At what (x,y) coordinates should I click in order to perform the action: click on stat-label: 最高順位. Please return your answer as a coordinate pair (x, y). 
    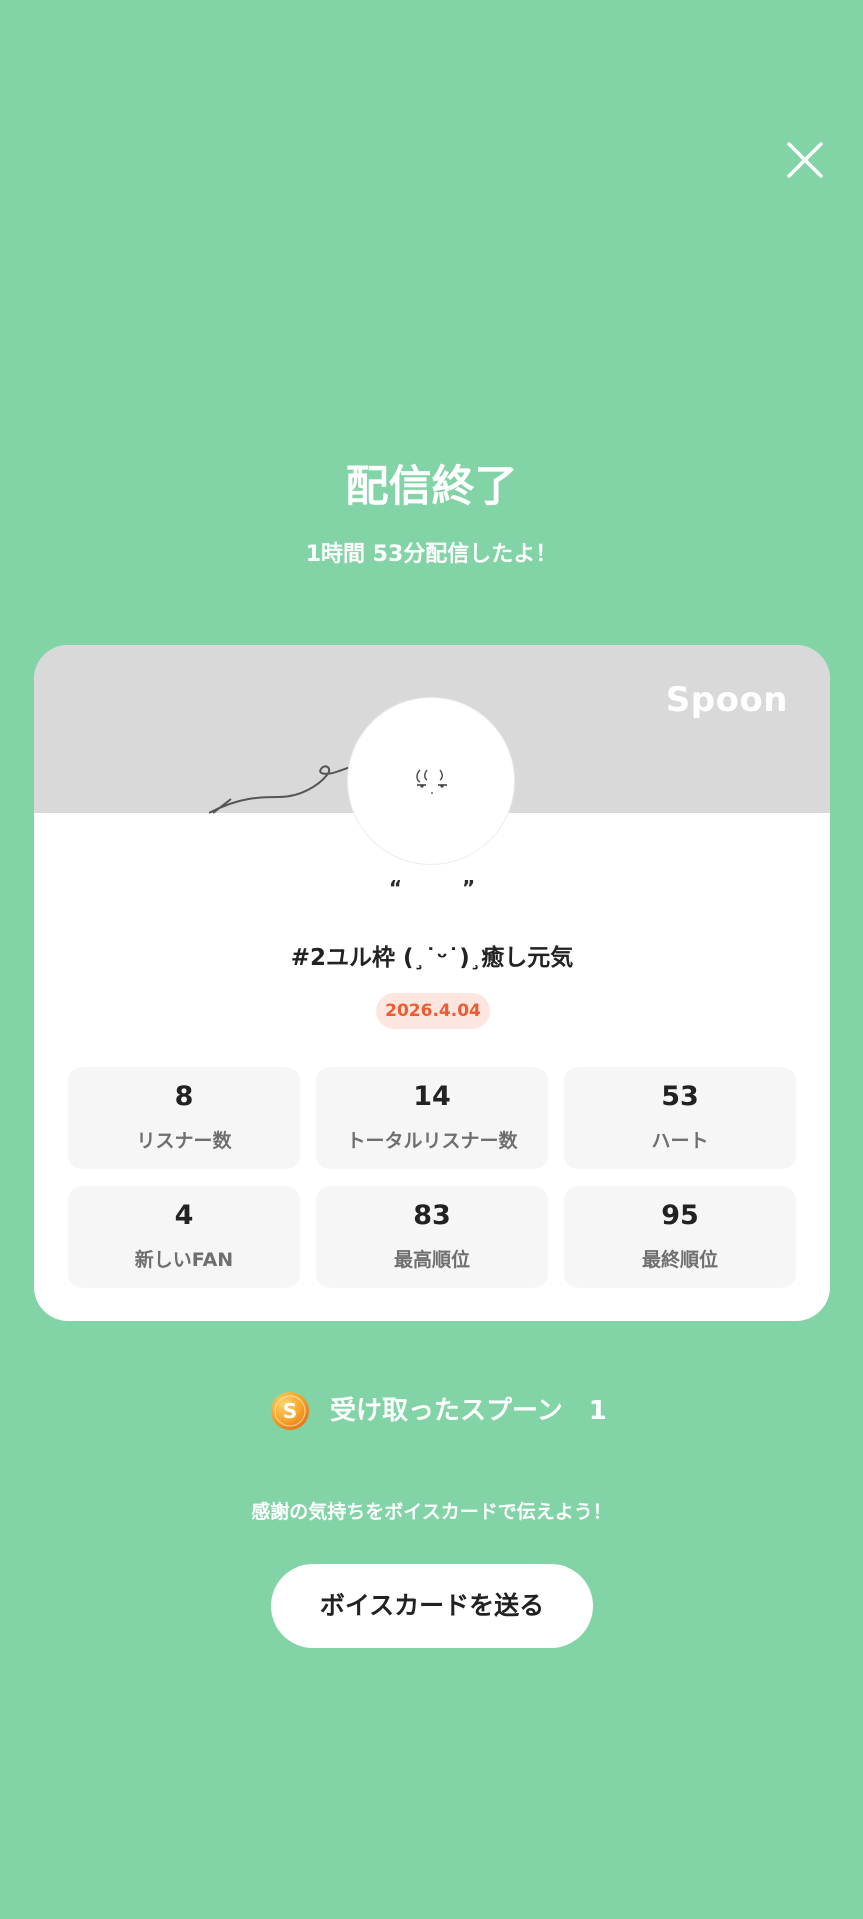
    Looking at the image, I should click on (431, 1260).